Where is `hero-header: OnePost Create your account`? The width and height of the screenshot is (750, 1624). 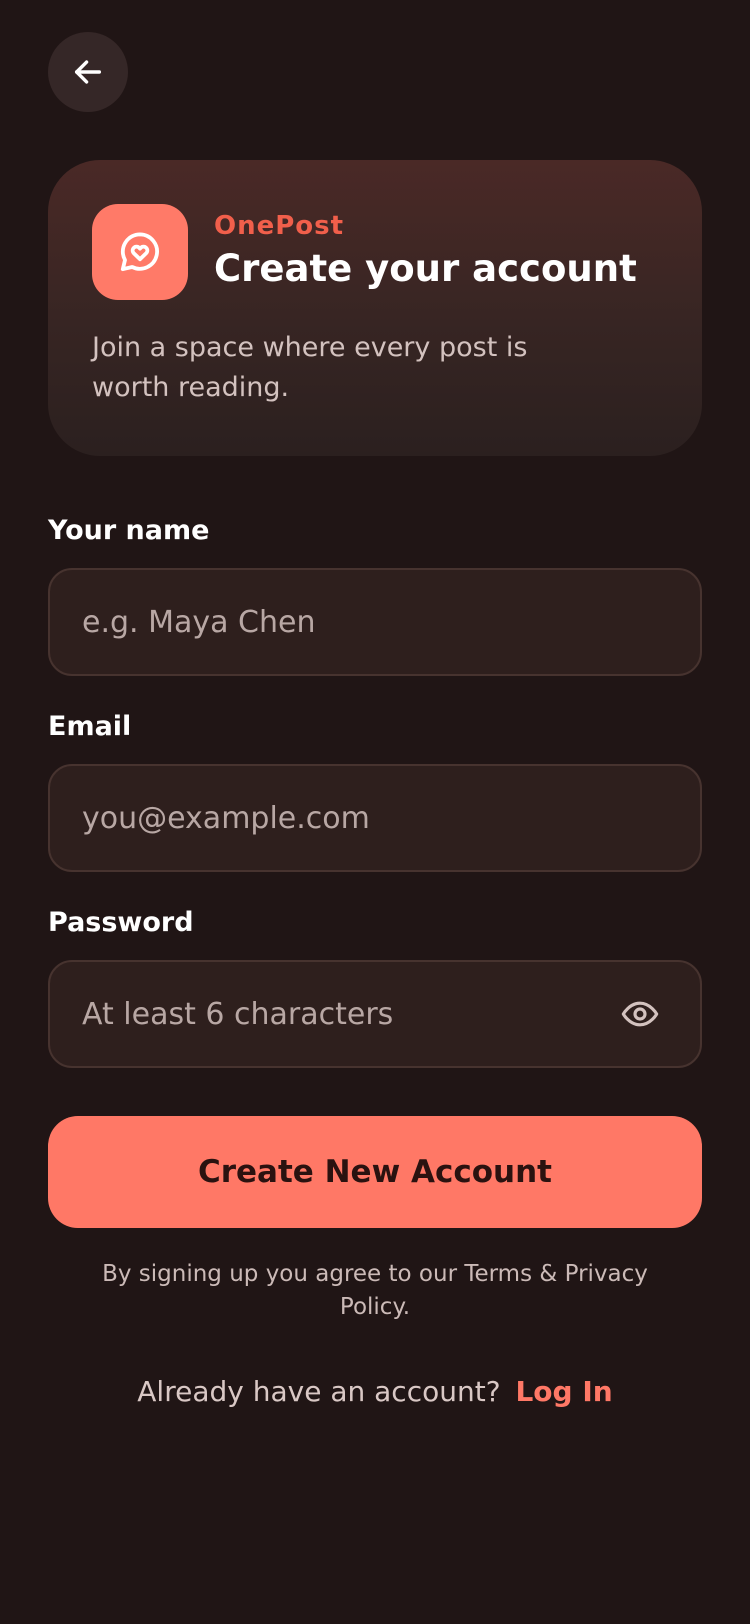 hero-header: OnePost Create your account is located at coordinates (375, 252).